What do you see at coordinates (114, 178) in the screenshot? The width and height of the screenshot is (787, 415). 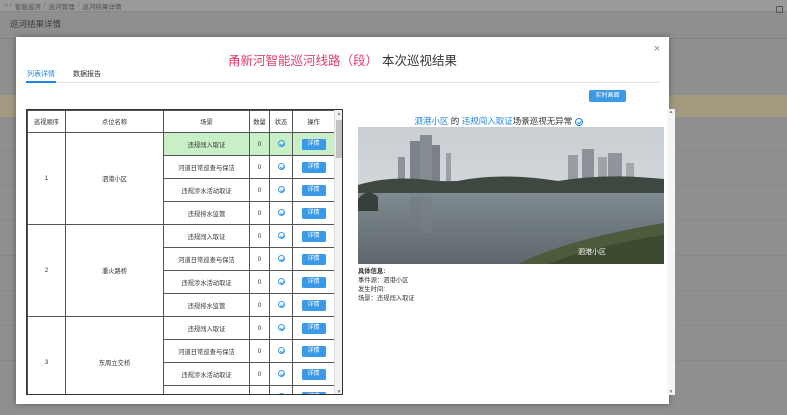 I see `point-name-cell: 泗港小区` at bounding box center [114, 178].